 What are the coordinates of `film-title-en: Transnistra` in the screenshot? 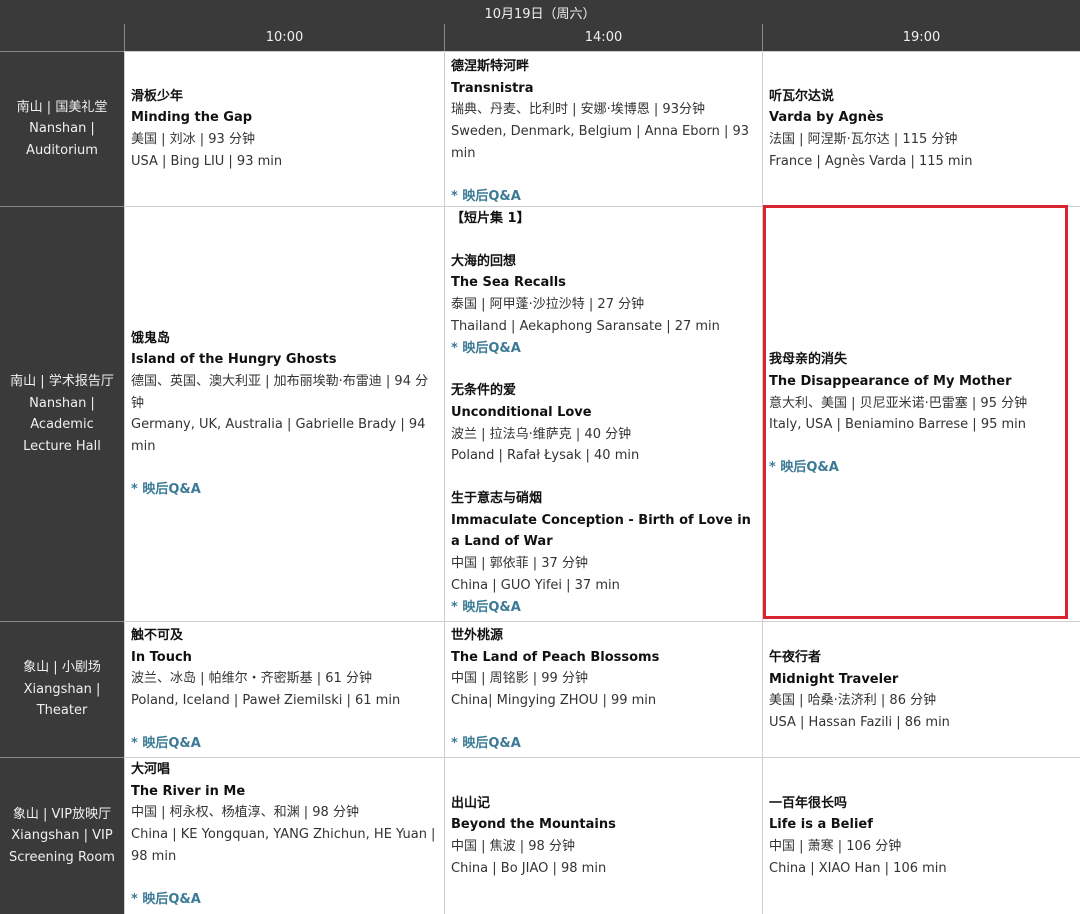 It's located at (492, 88).